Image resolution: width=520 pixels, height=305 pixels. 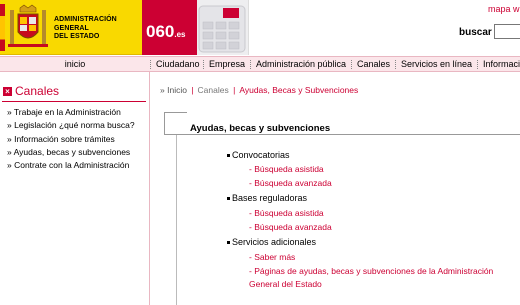 What do you see at coordinates (261, 155) in the screenshot?
I see `section-label: Convocatorias` at bounding box center [261, 155].